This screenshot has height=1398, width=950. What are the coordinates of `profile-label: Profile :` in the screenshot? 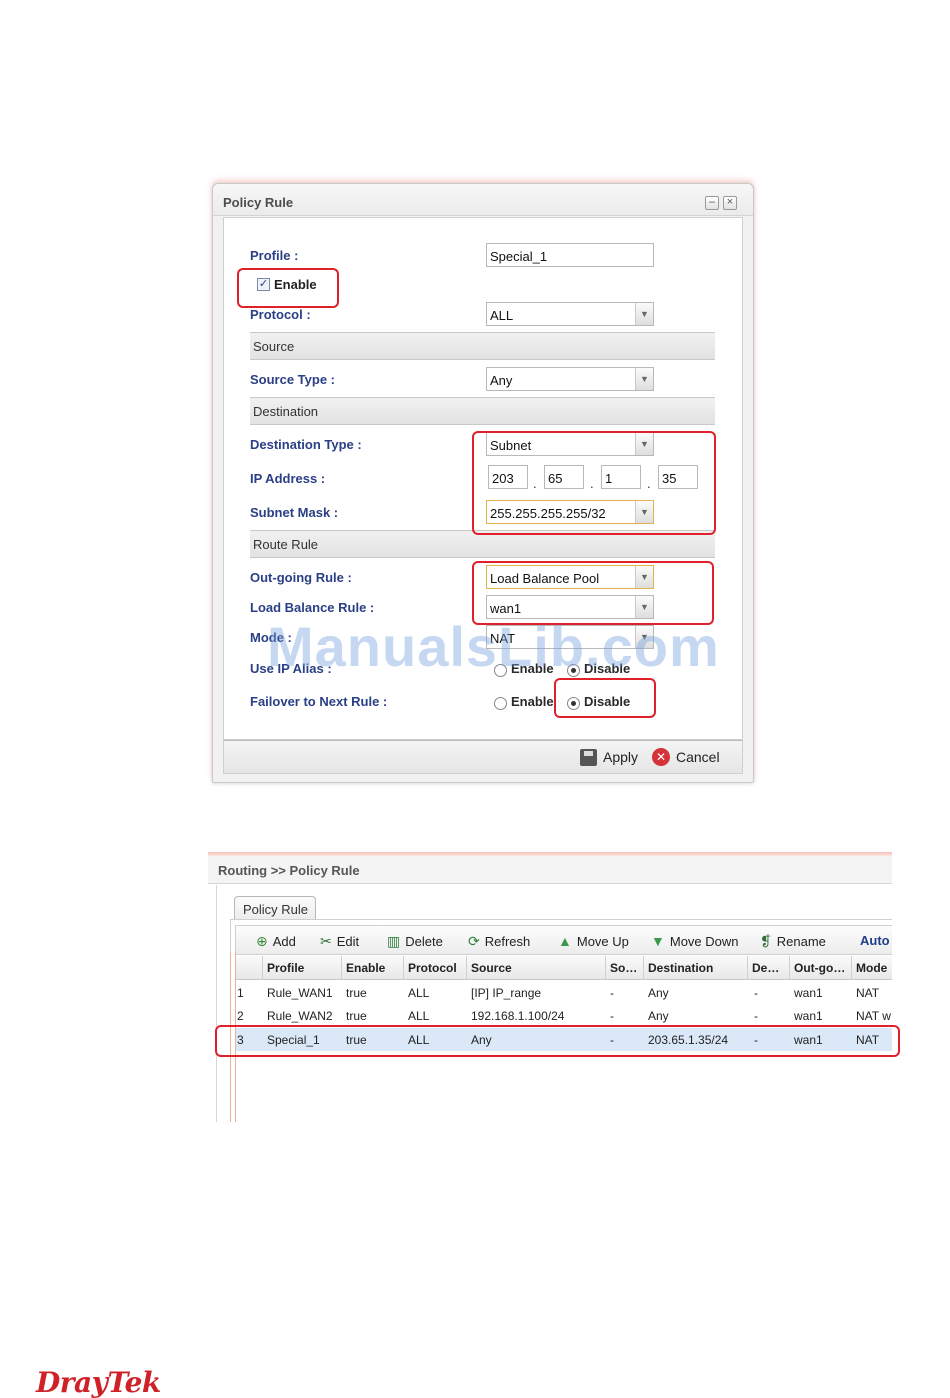 It's located at (274, 255).